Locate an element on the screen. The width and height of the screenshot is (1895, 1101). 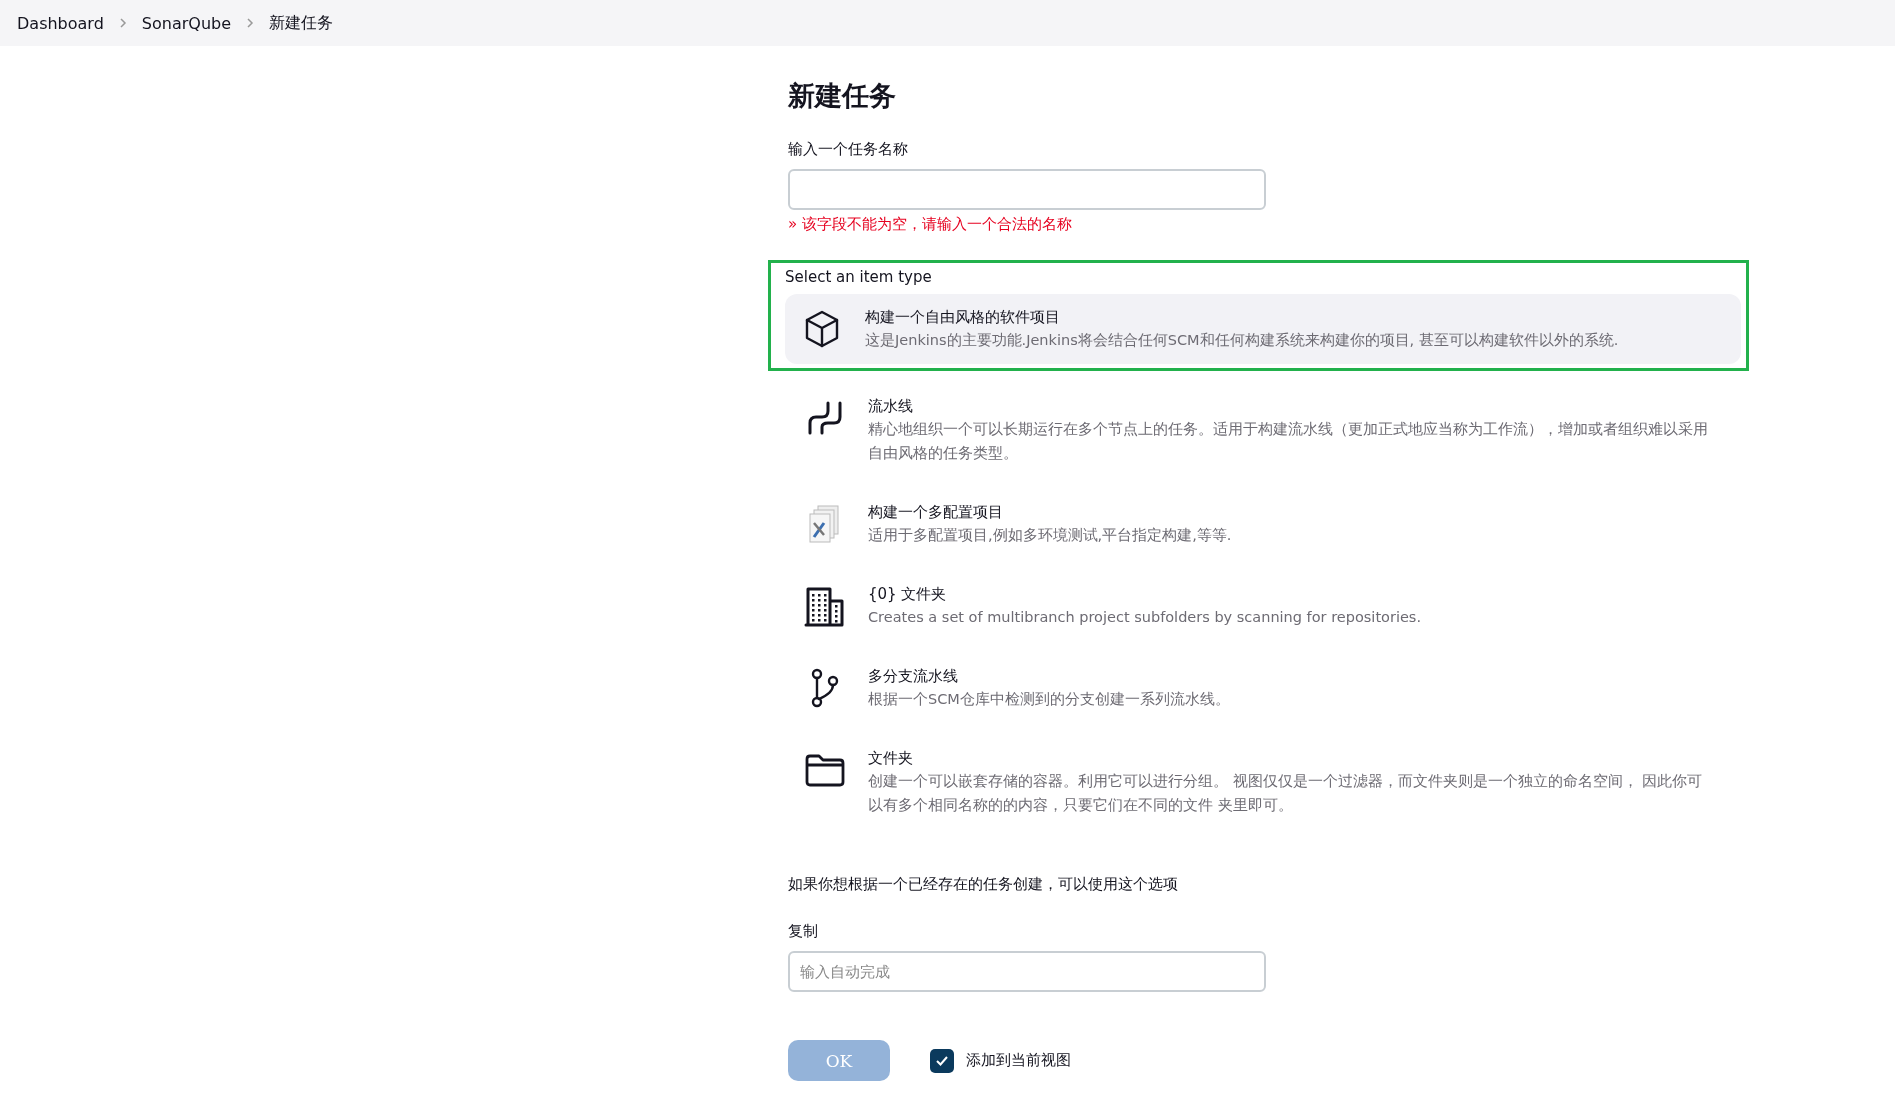
option-title: 多分支流水线 is located at coordinates (913, 676).